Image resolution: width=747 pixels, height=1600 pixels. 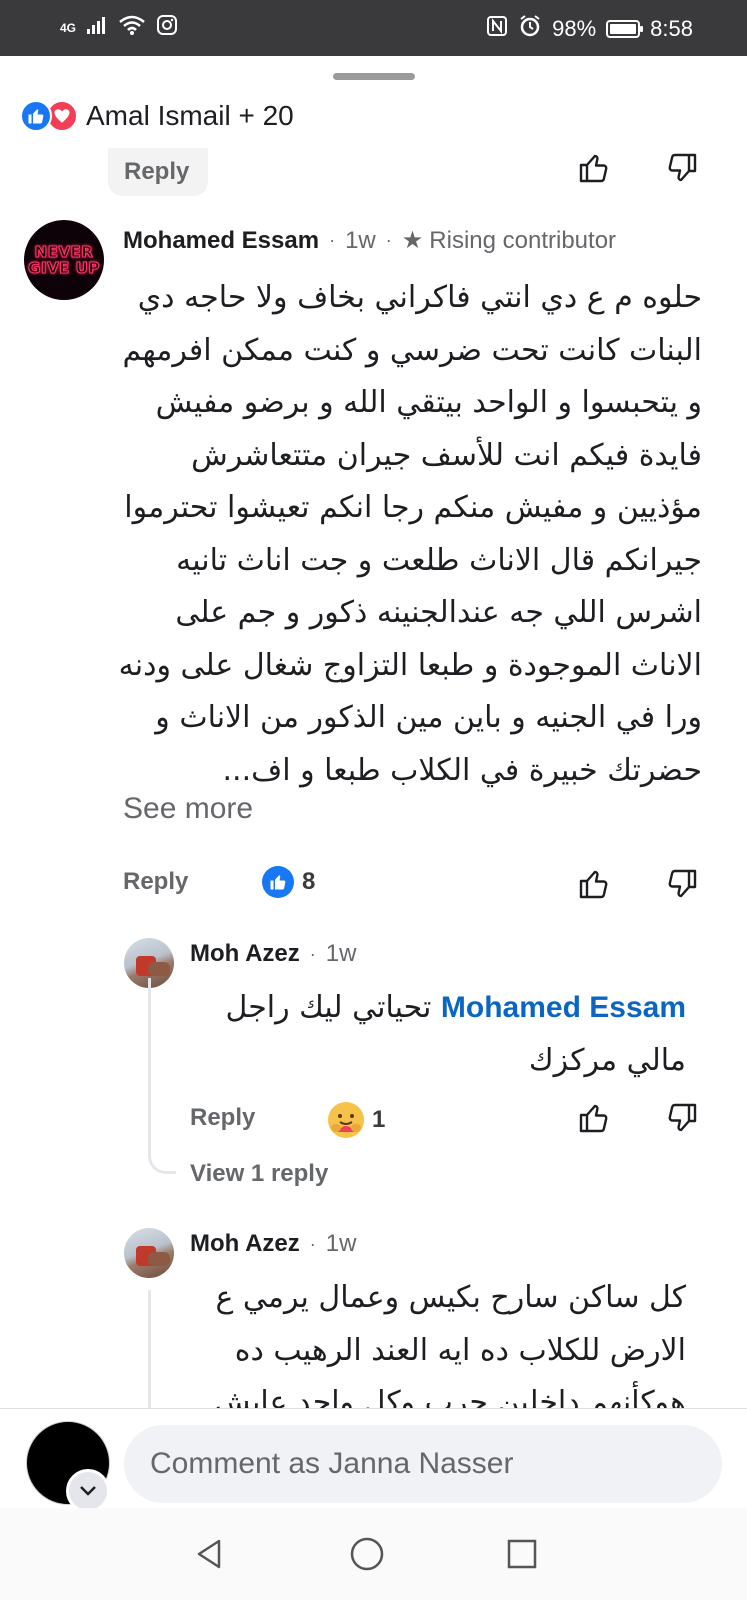 What do you see at coordinates (149, 1253) in the screenshot?
I see `avatar` at bounding box center [149, 1253].